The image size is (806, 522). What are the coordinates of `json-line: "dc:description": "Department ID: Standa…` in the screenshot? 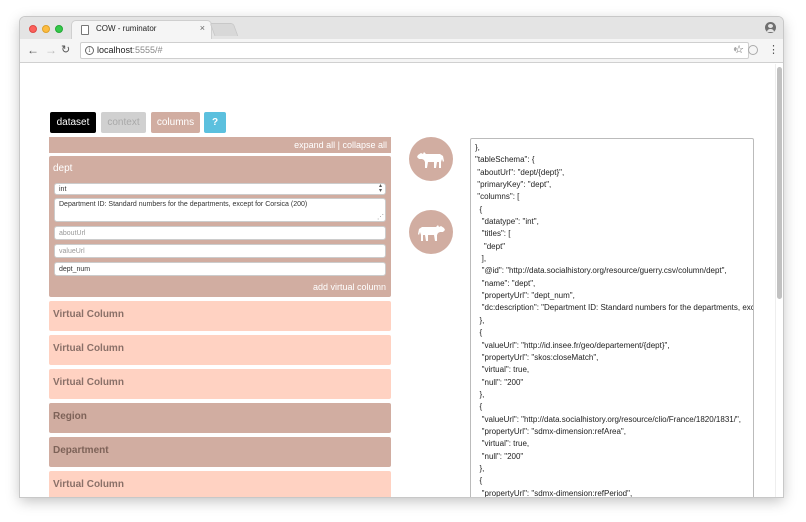 It's located at (617, 308).